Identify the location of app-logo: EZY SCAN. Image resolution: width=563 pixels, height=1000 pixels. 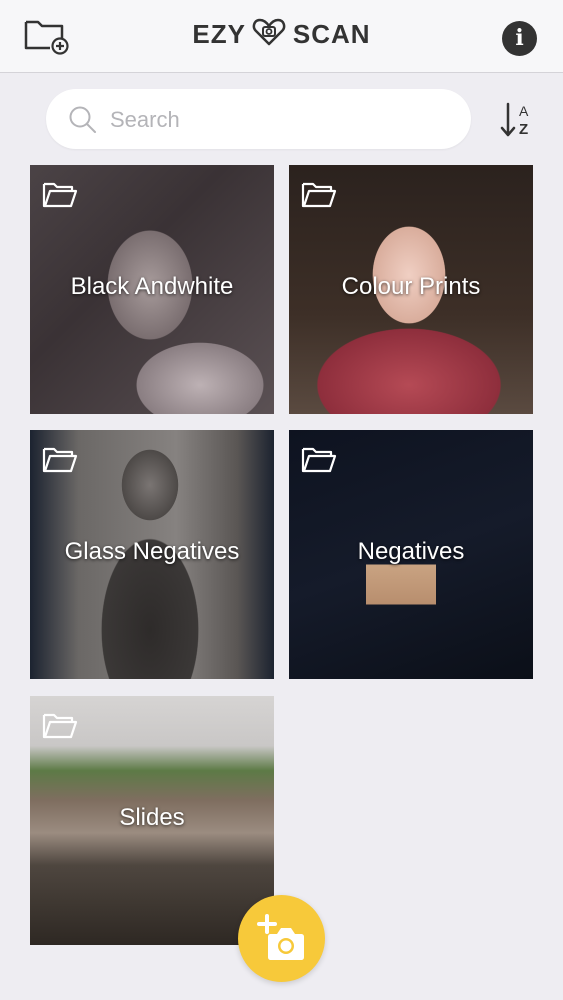
(281, 38).